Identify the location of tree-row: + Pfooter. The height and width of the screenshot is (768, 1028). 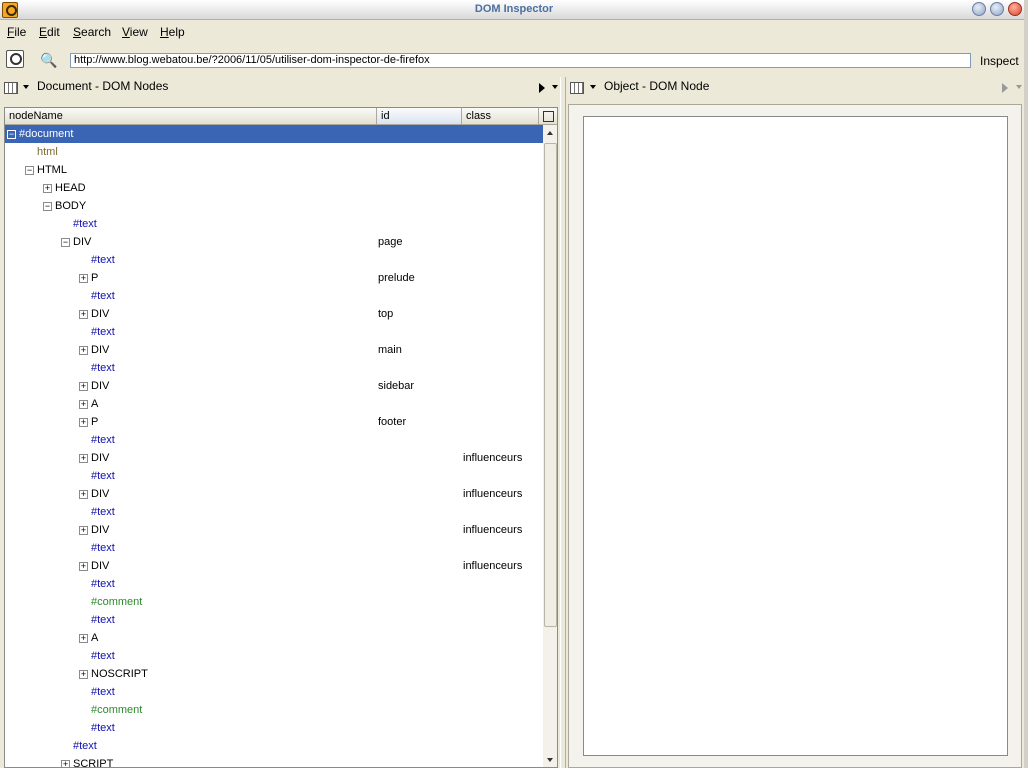
(274, 422).